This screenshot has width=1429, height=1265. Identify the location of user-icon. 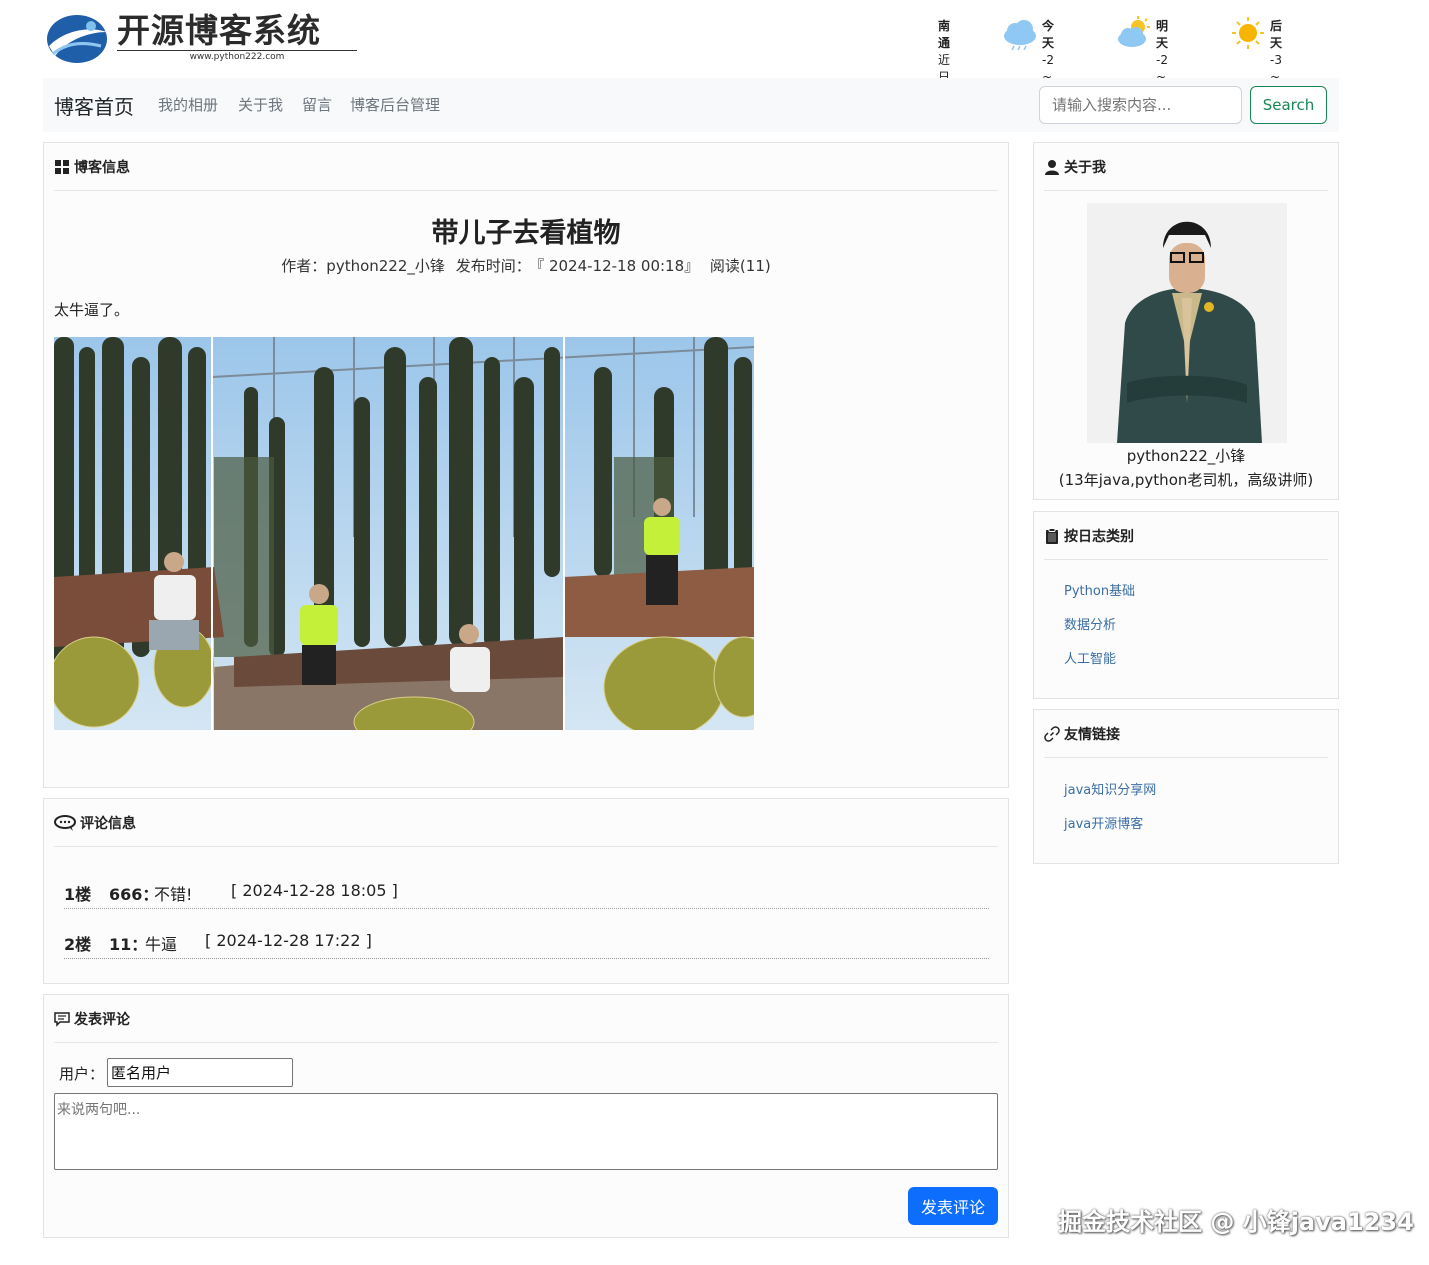
(1052, 167).